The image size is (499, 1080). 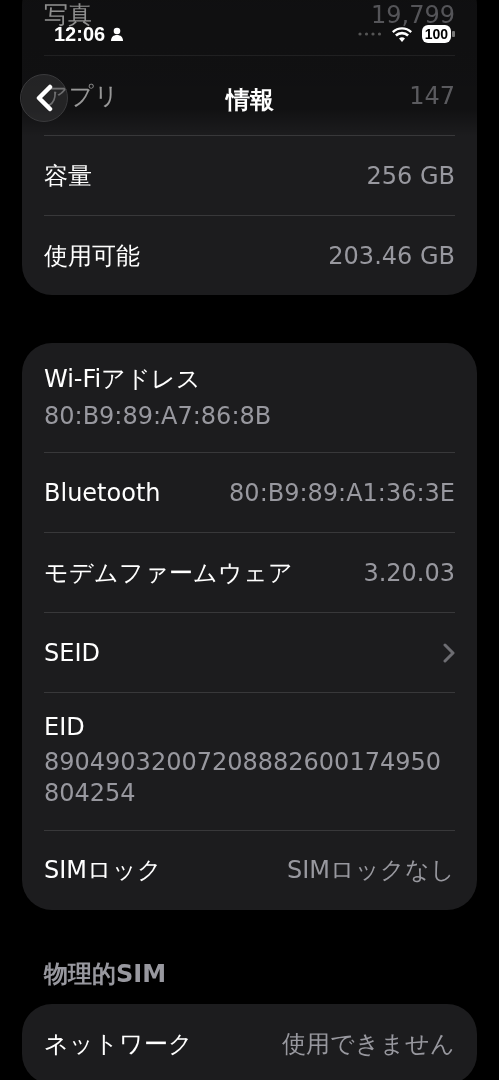 What do you see at coordinates (105, 974) in the screenshot?
I see `section-header: 物理的SIM` at bounding box center [105, 974].